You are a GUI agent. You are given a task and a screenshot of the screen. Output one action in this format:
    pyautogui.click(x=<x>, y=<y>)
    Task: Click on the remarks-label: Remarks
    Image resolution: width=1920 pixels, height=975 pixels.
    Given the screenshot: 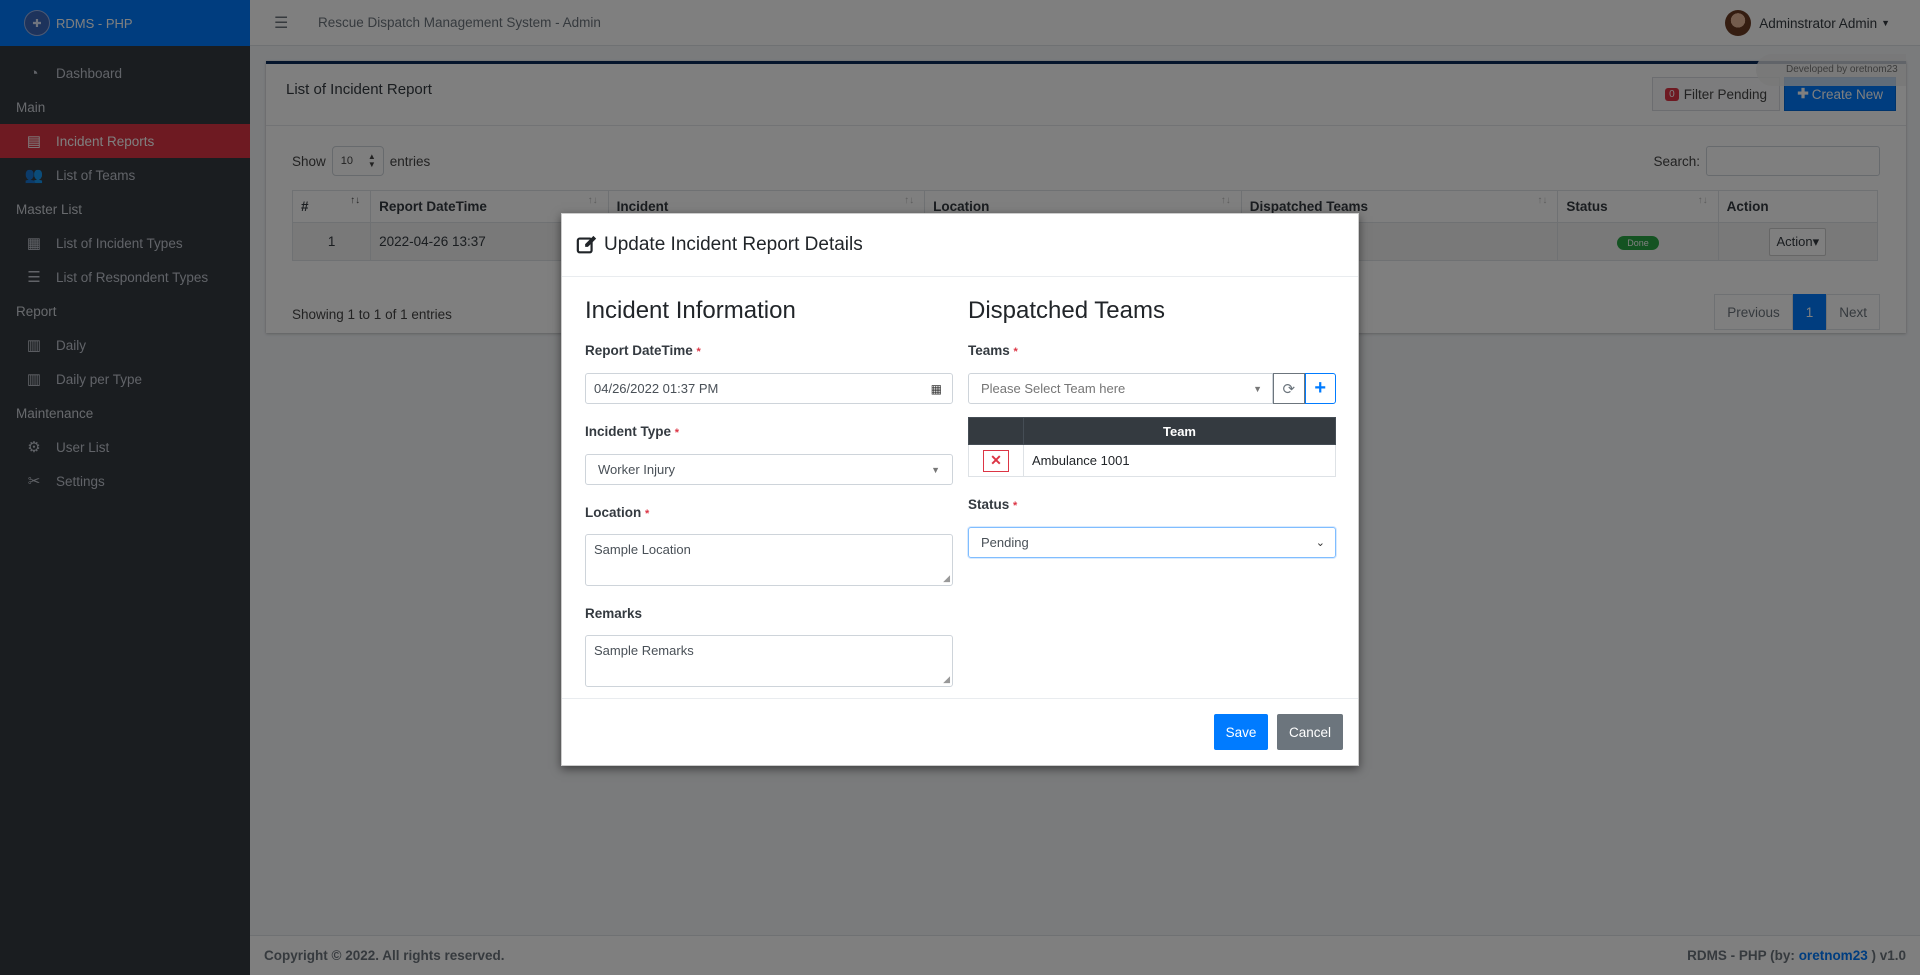 What is the action you would take?
    pyautogui.click(x=614, y=613)
    